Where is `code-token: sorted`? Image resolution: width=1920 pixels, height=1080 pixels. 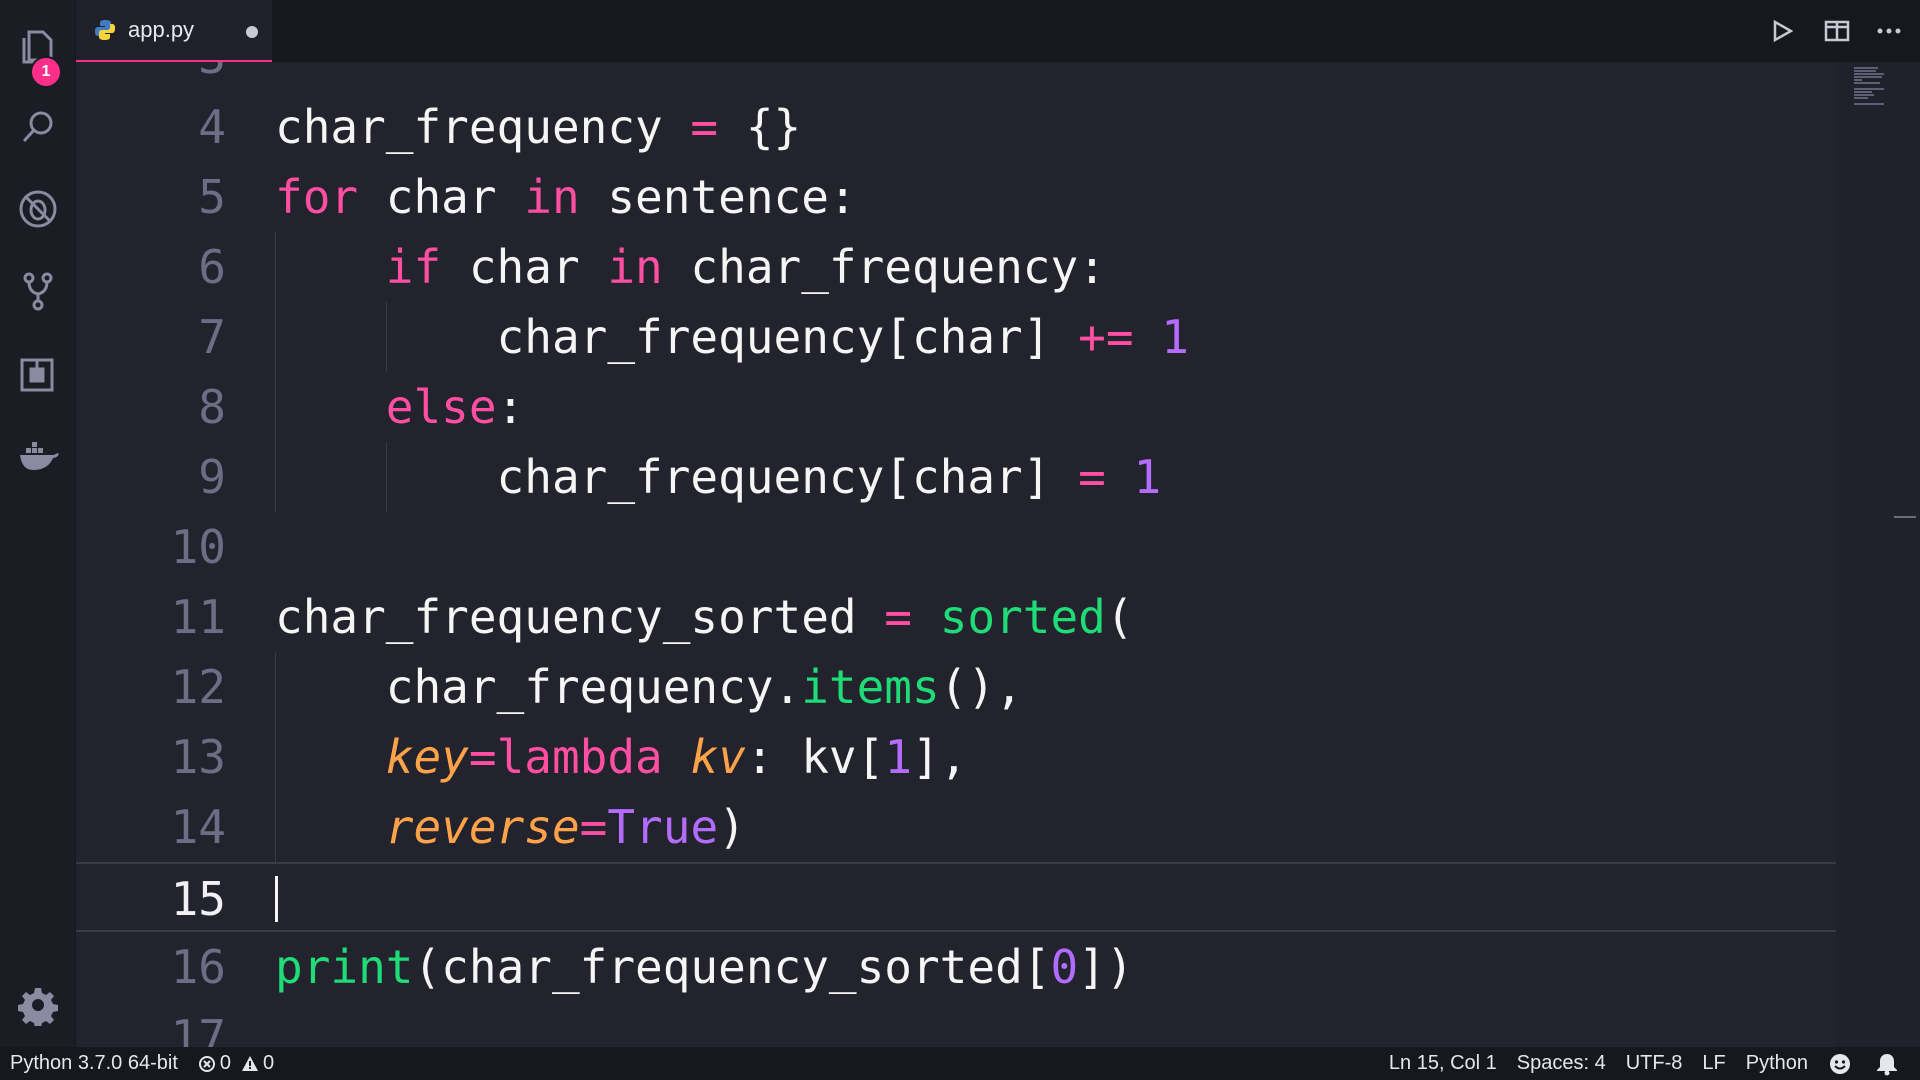
code-token: sorted is located at coordinates (1022, 617).